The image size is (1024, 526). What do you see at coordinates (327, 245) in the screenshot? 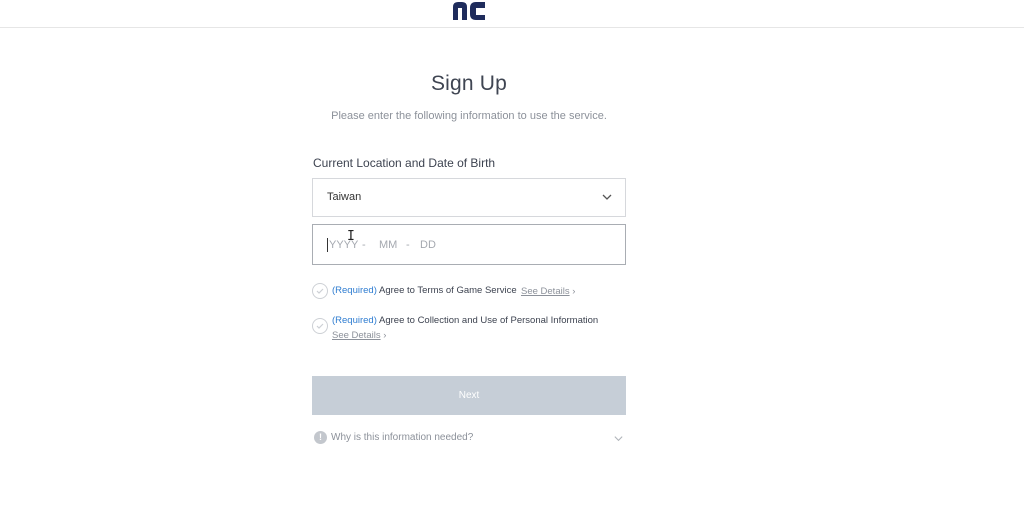
I see `text-caret` at bounding box center [327, 245].